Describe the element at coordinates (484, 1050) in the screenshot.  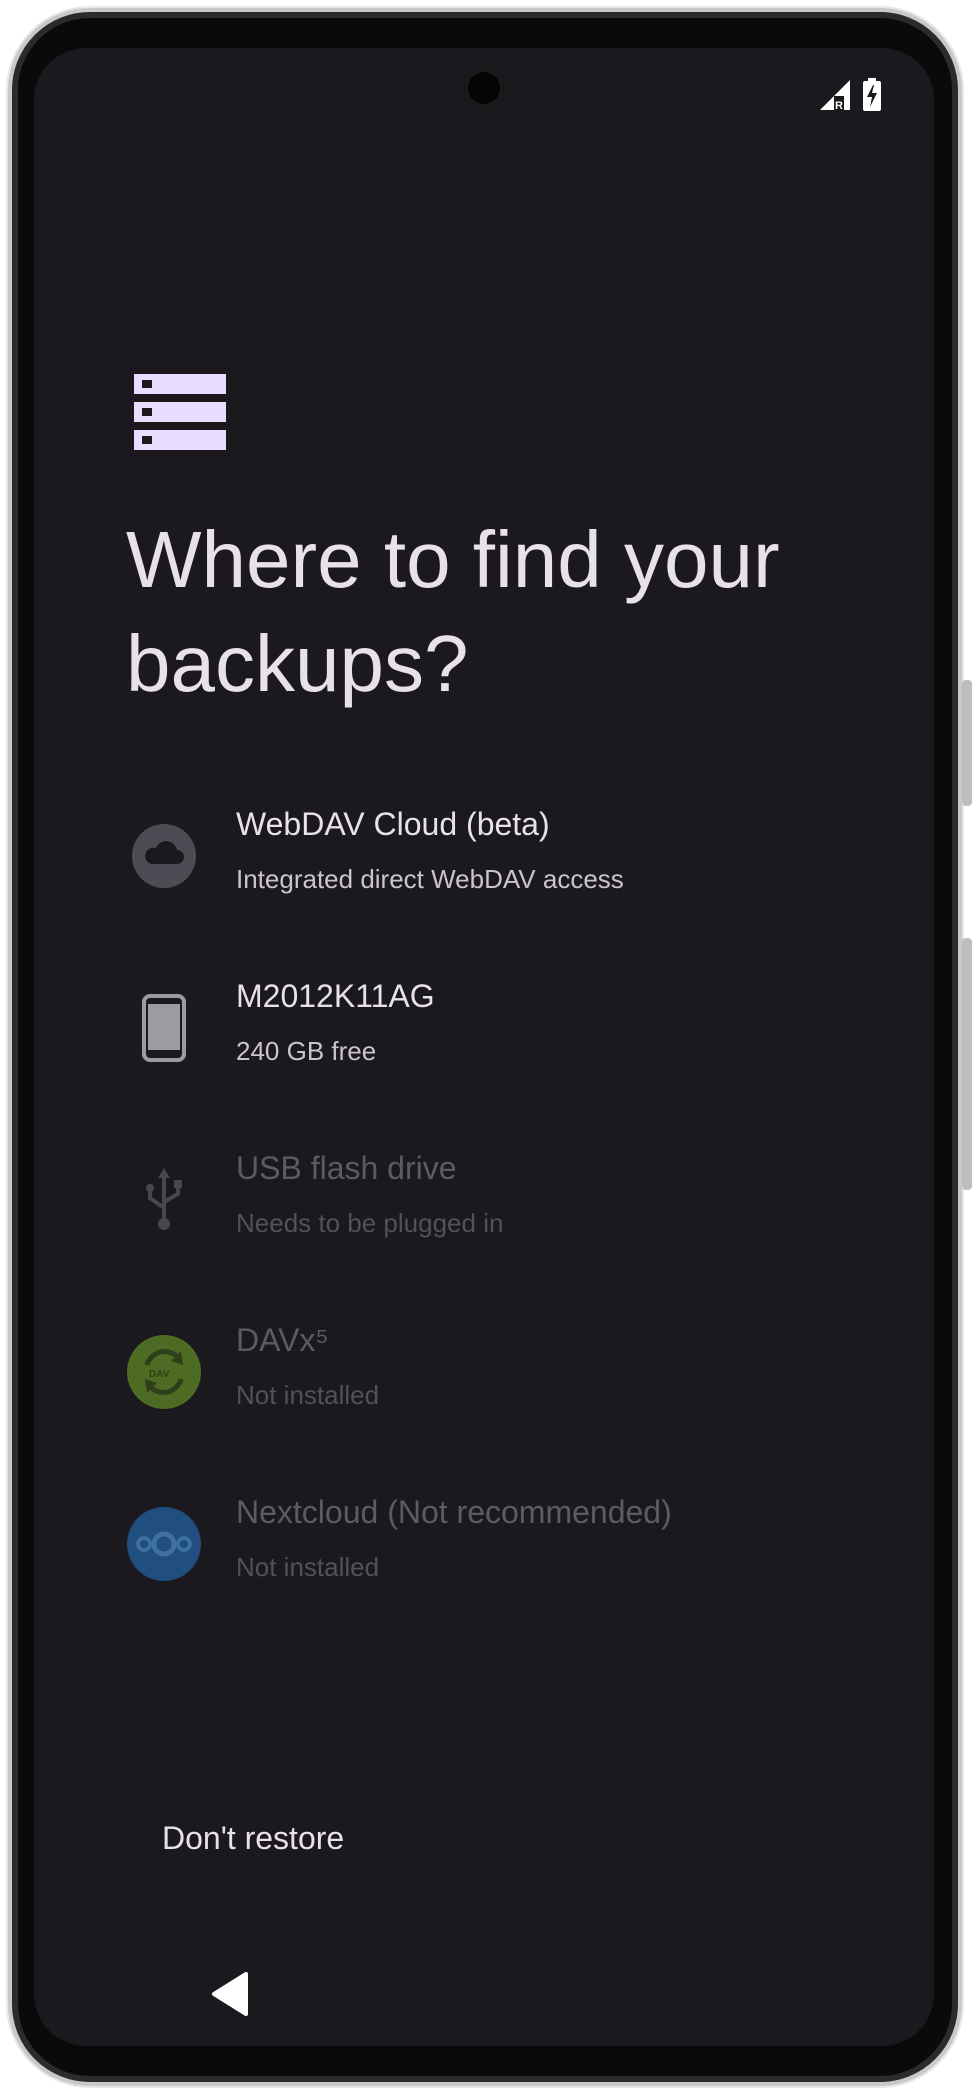
I see `location-item-device: M2012K11AG 240 GB free` at that location.